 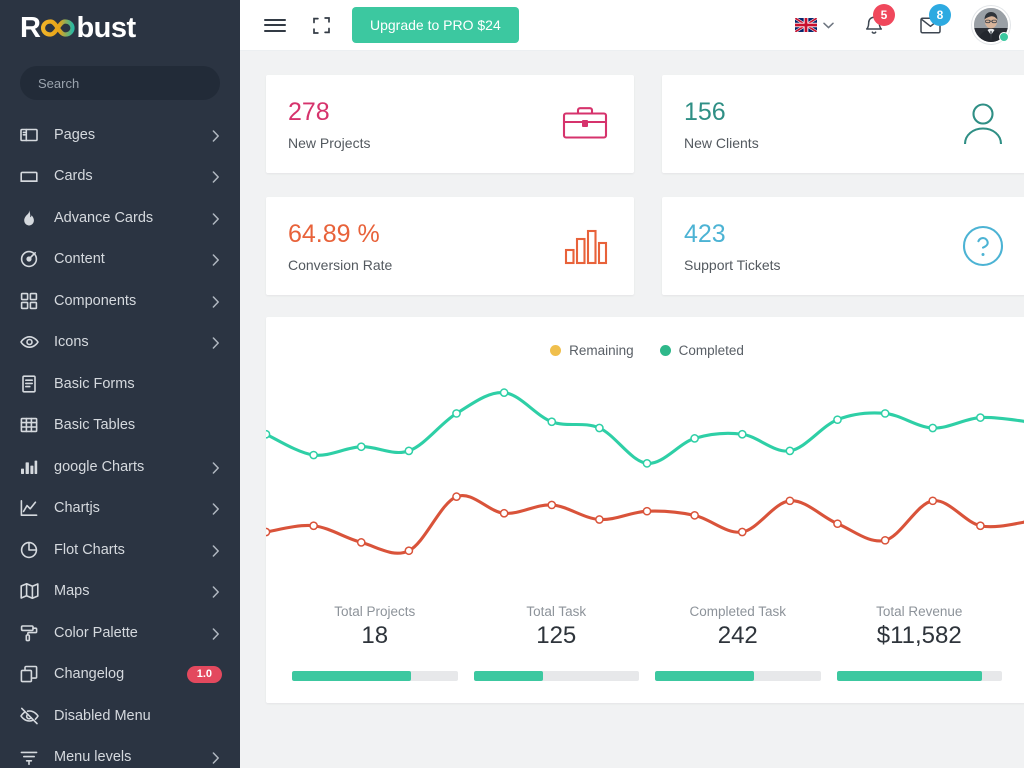 I want to click on pages-icon, so click(x=31, y=135).